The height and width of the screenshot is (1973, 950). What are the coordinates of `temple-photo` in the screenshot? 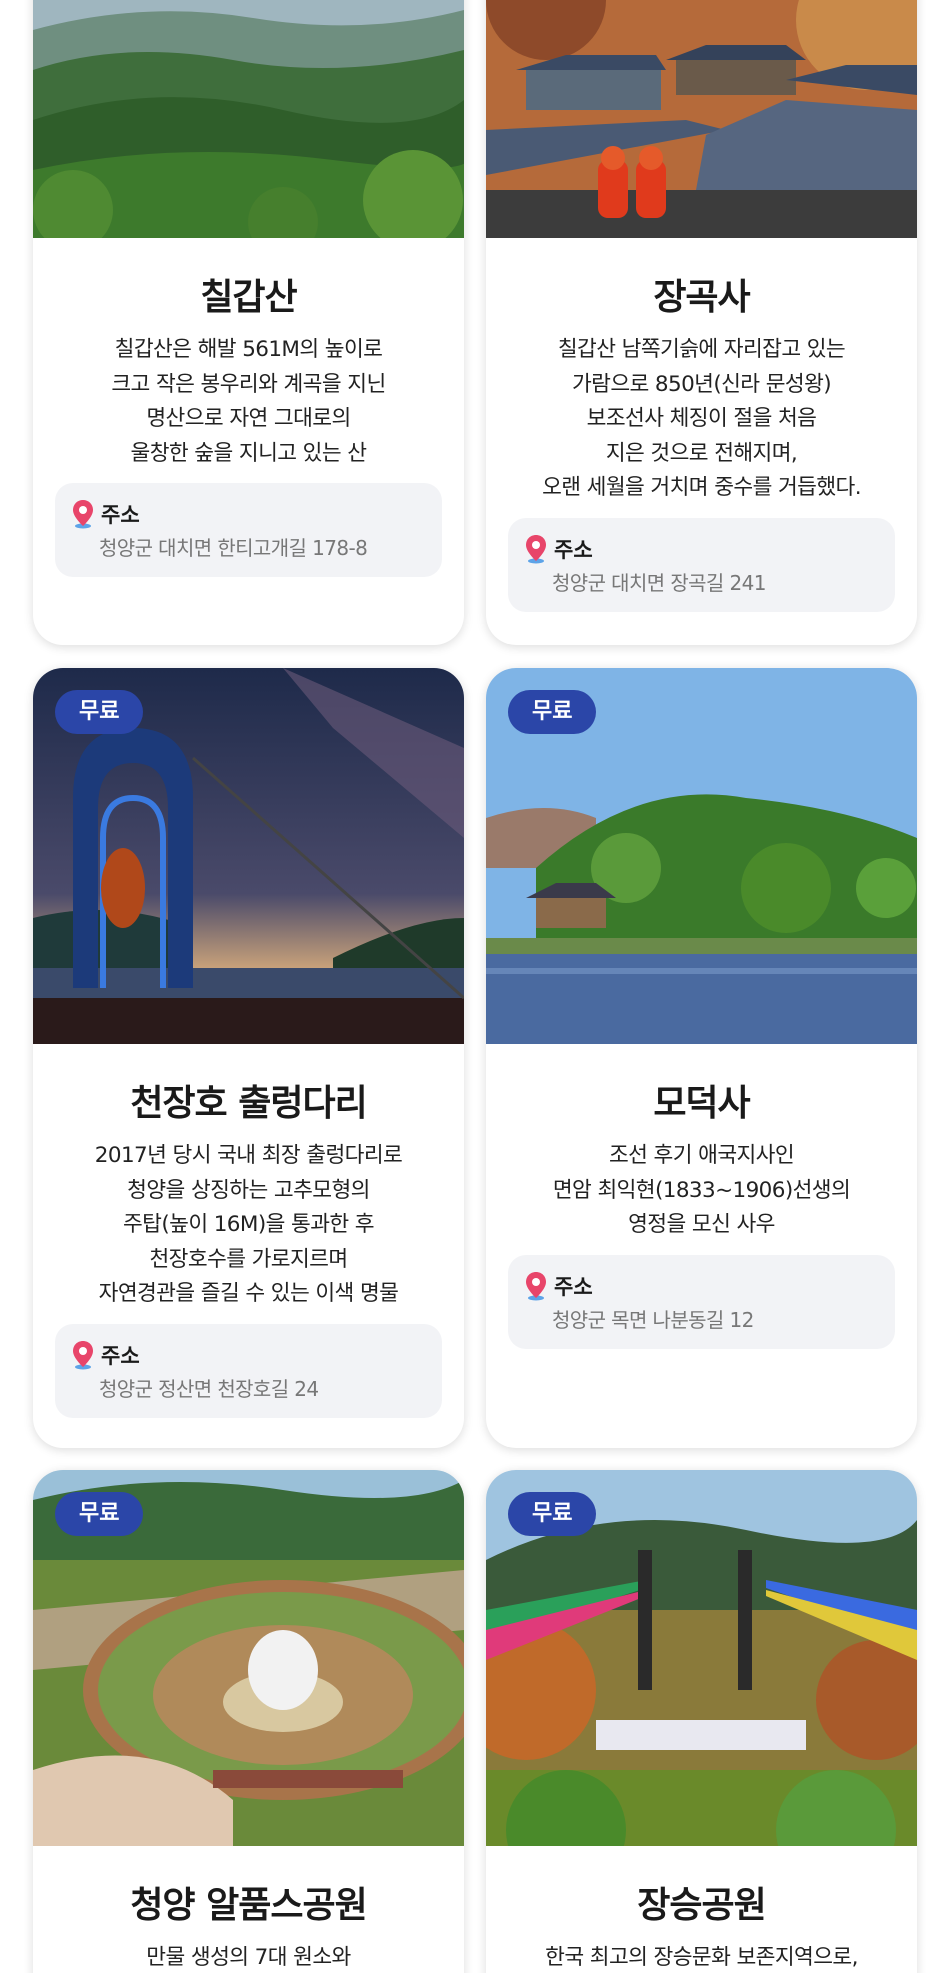 It's located at (701, 119).